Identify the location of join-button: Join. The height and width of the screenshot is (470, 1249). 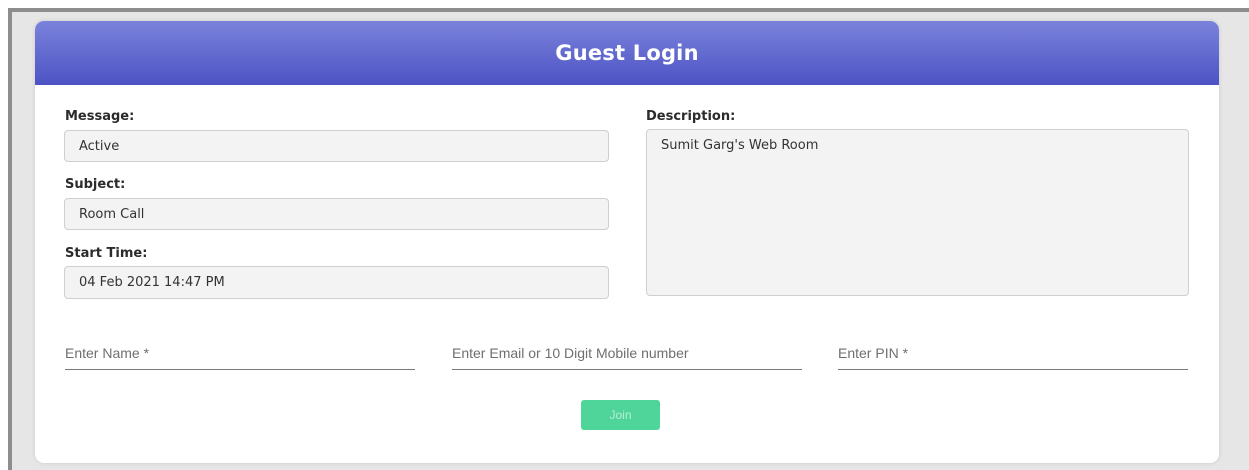
(620, 415).